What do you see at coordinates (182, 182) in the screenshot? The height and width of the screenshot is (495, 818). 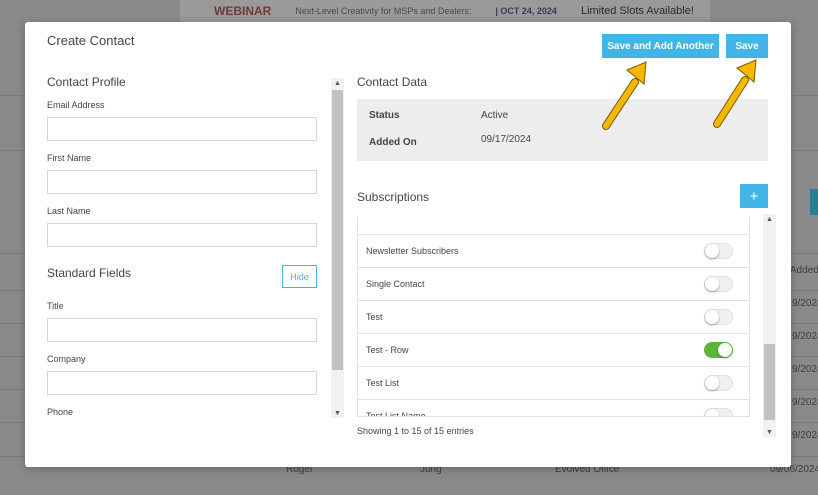 I see `first-name-field` at bounding box center [182, 182].